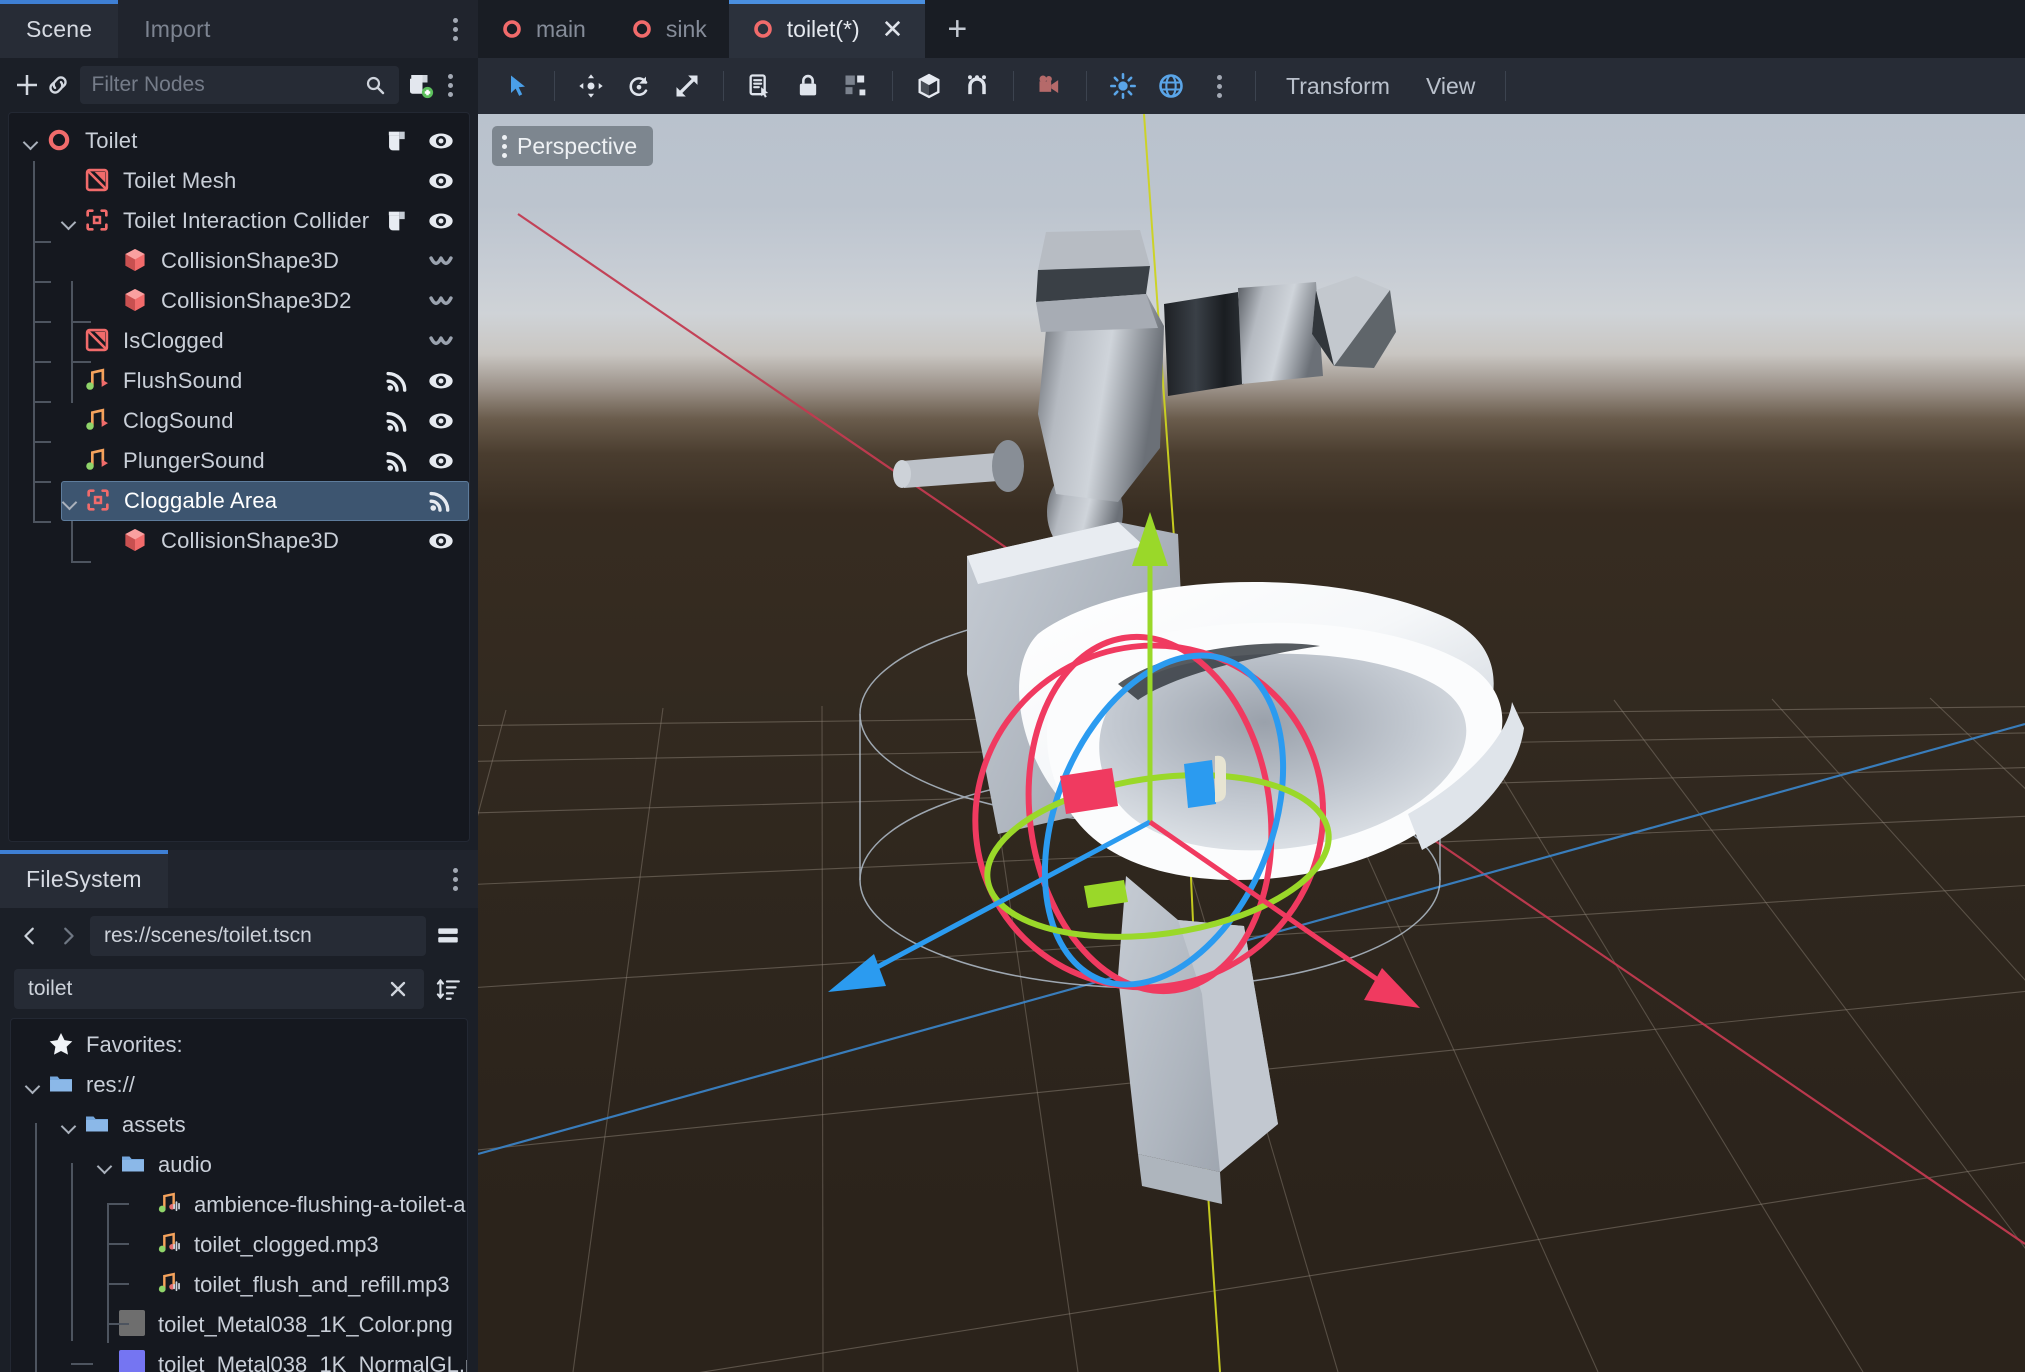 This screenshot has width=2025, height=1372. I want to click on gizmo-plane-xz, so click(1106, 894).